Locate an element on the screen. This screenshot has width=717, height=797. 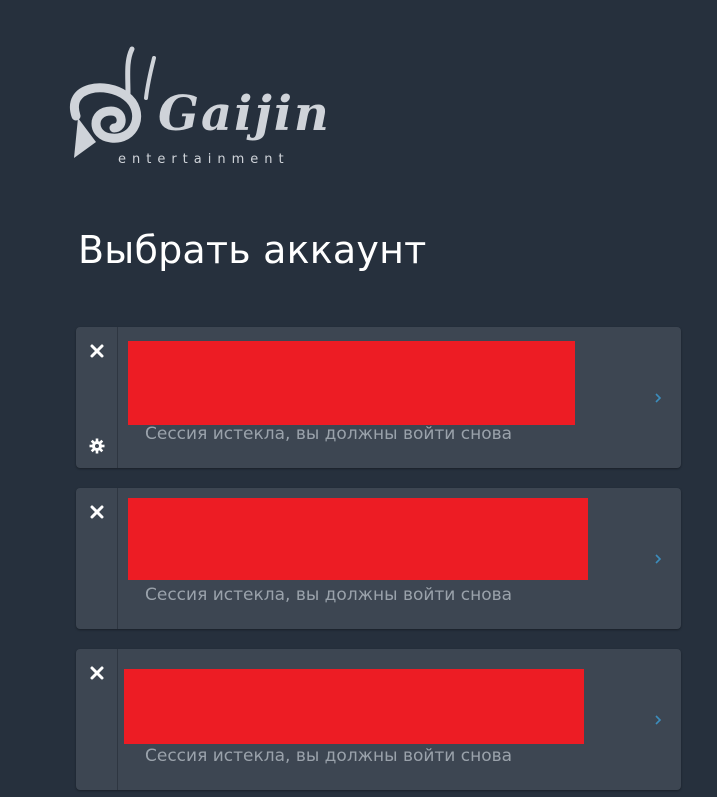
gear-icon is located at coordinates (97, 446).